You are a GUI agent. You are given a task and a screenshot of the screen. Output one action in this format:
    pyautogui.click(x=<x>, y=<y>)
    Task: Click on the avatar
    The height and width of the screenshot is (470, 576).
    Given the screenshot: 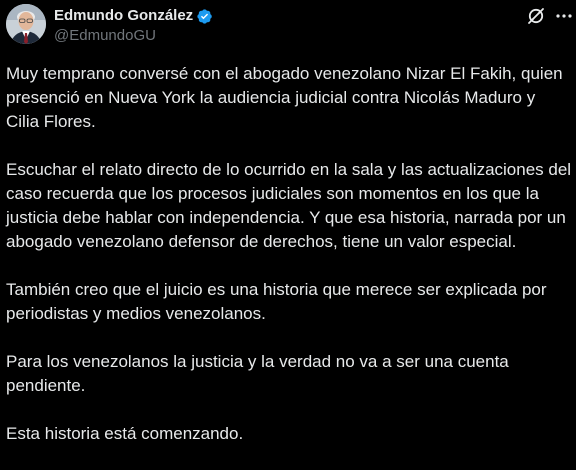 What is the action you would take?
    pyautogui.click(x=26, y=24)
    